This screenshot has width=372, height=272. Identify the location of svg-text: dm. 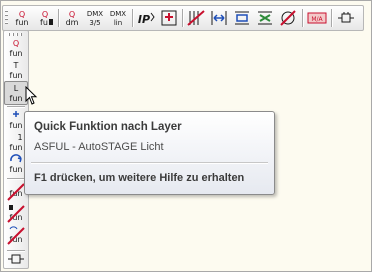
(72, 22).